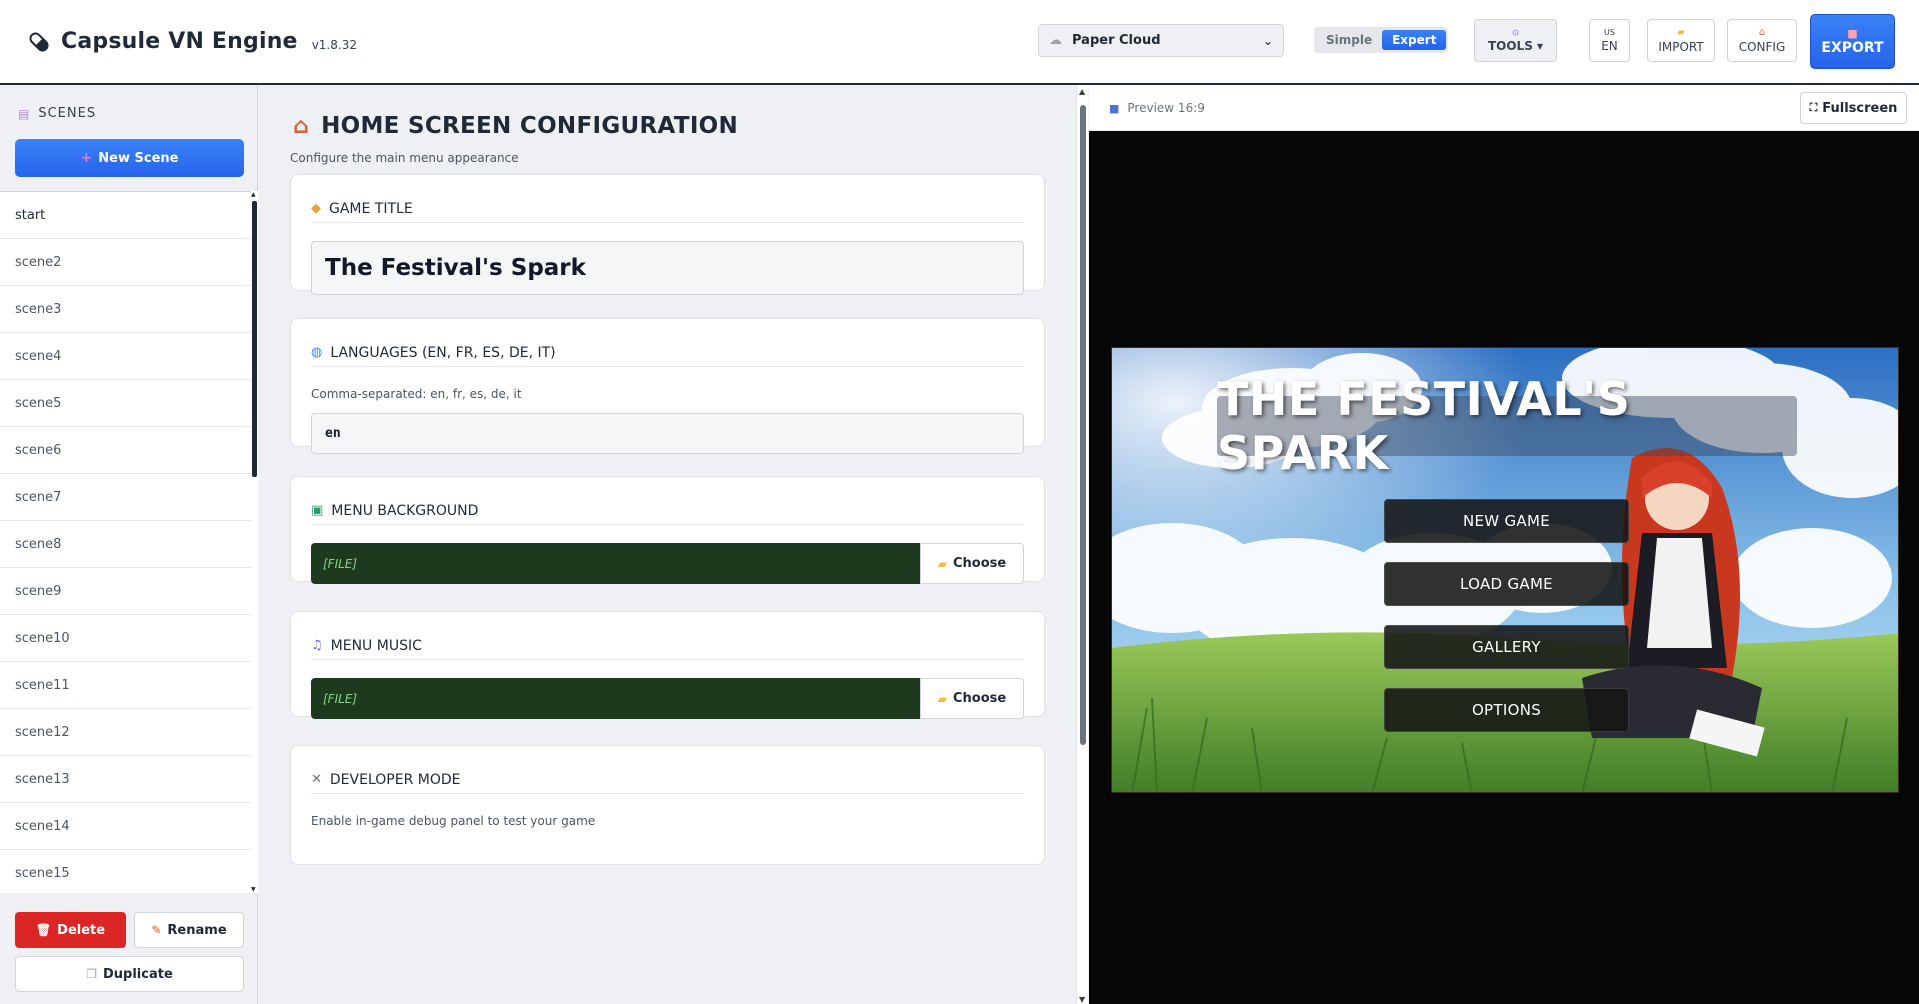 The image size is (1919, 1004). I want to click on trash-icon: 🗑, so click(43, 930).